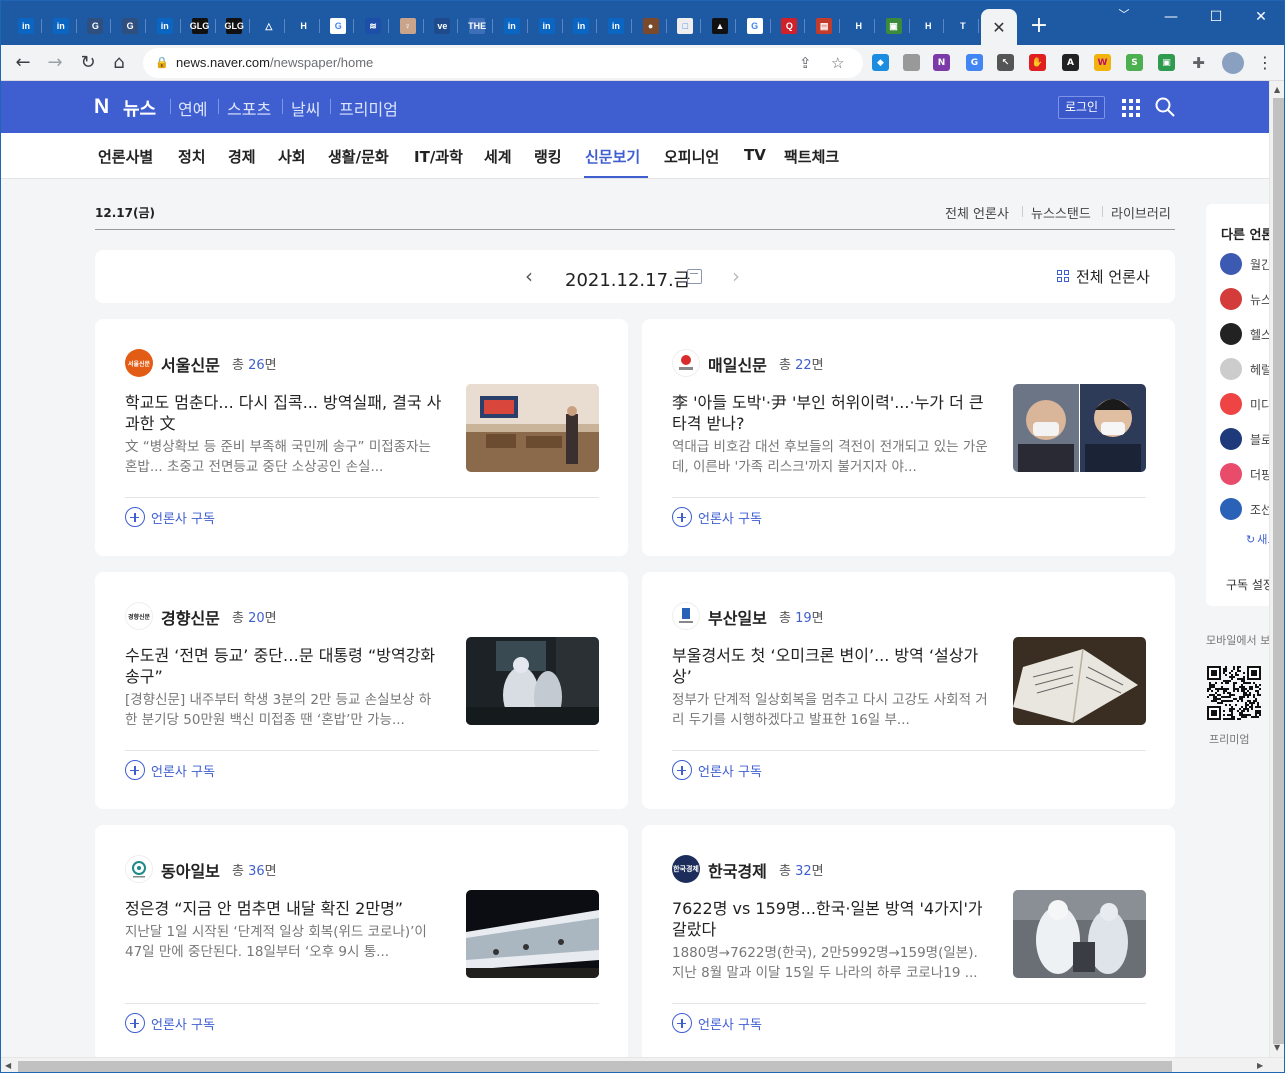  Describe the element at coordinates (811, 156) in the screenshot. I see `category-factcheck: 팩트체크` at that location.